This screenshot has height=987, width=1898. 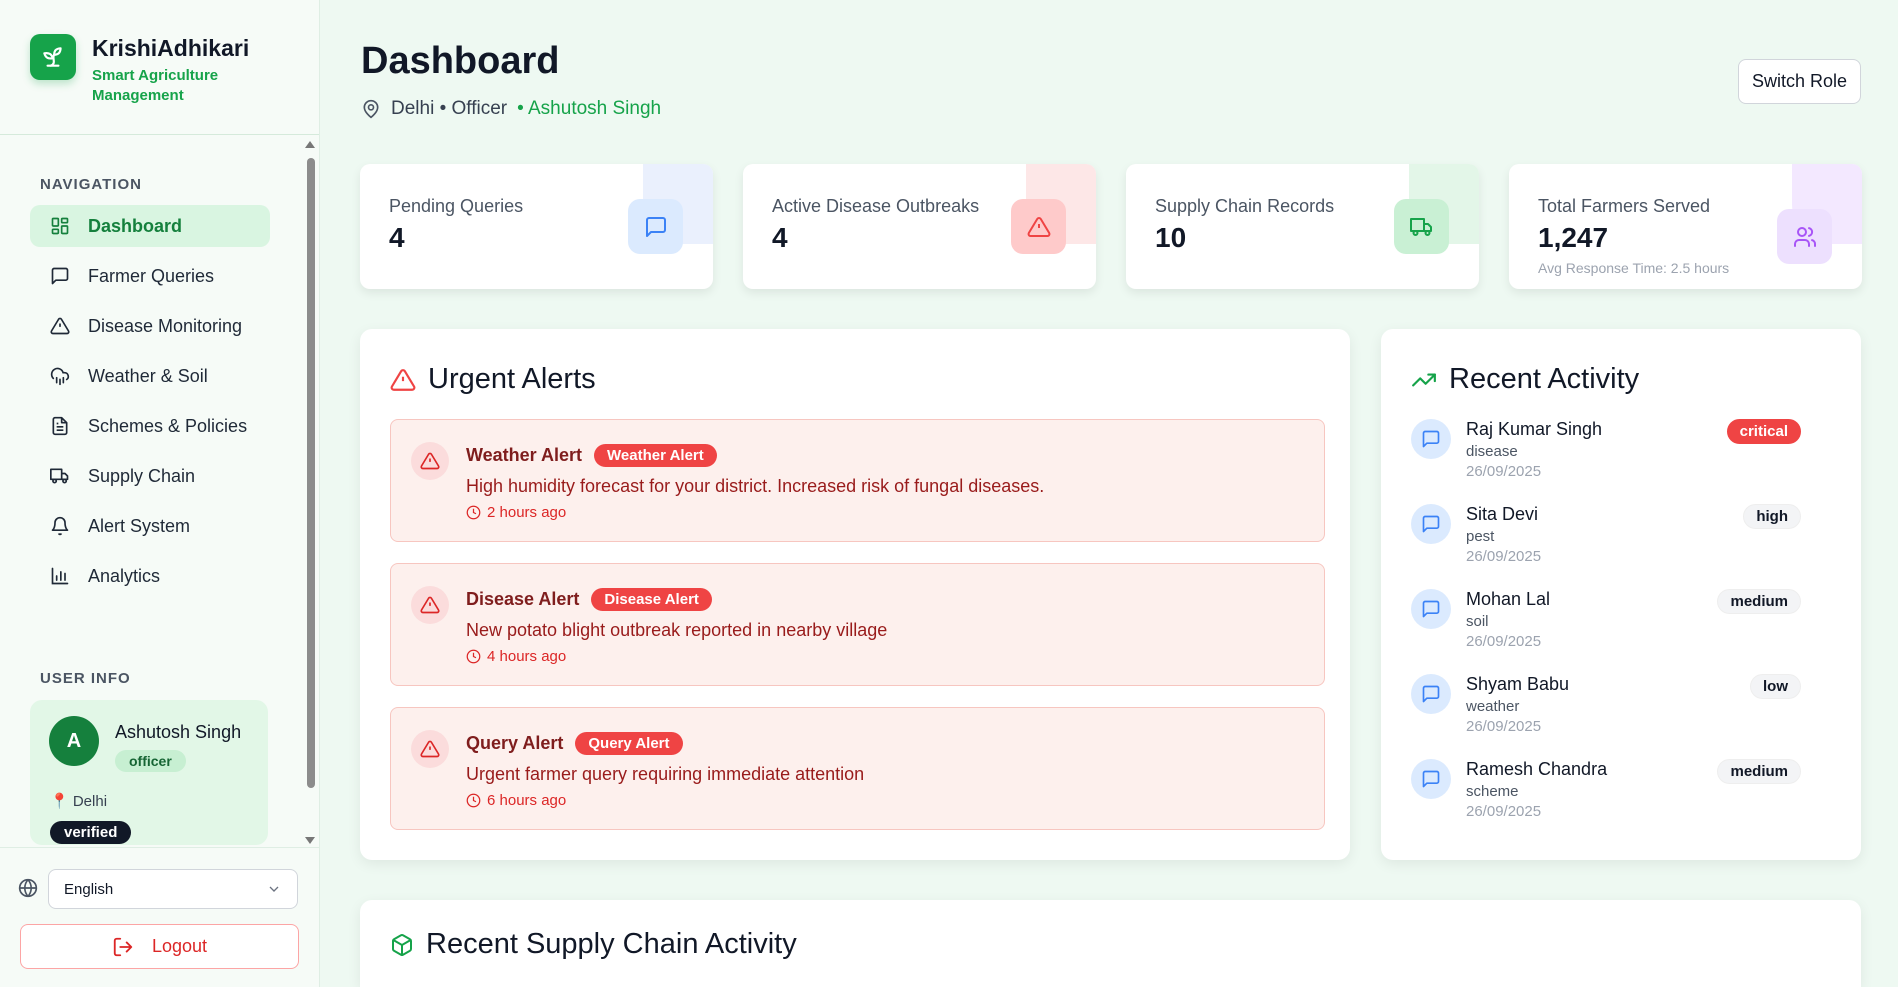 What do you see at coordinates (311, 473) in the screenshot?
I see `scrollbar-thumb` at bounding box center [311, 473].